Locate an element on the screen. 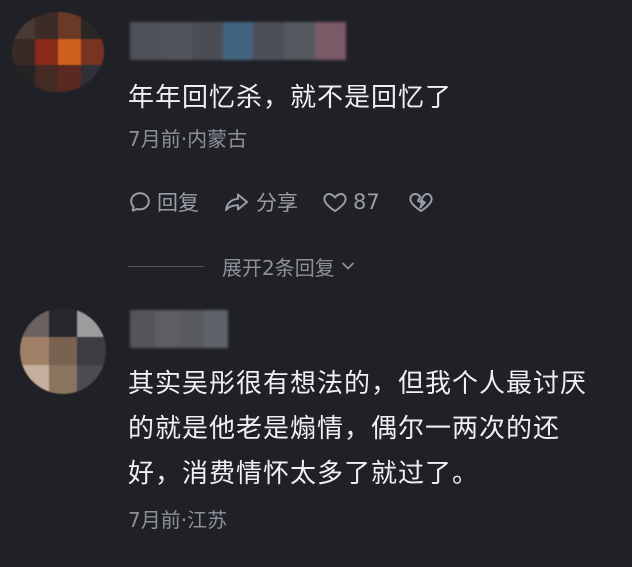 Image resolution: width=632 pixels, height=567 pixels. comment-actions: 回复 分享 87 is located at coordinates (281, 202).